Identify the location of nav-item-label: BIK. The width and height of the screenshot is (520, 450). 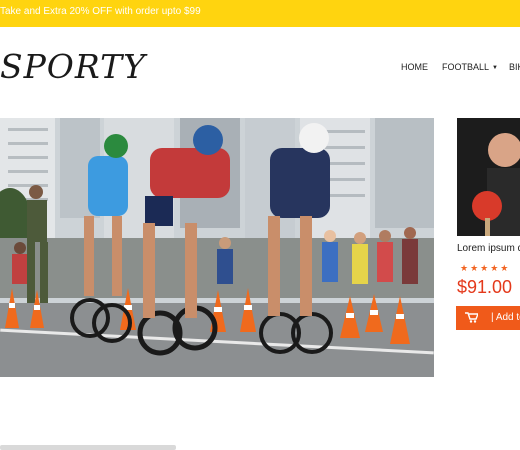
(514, 67).